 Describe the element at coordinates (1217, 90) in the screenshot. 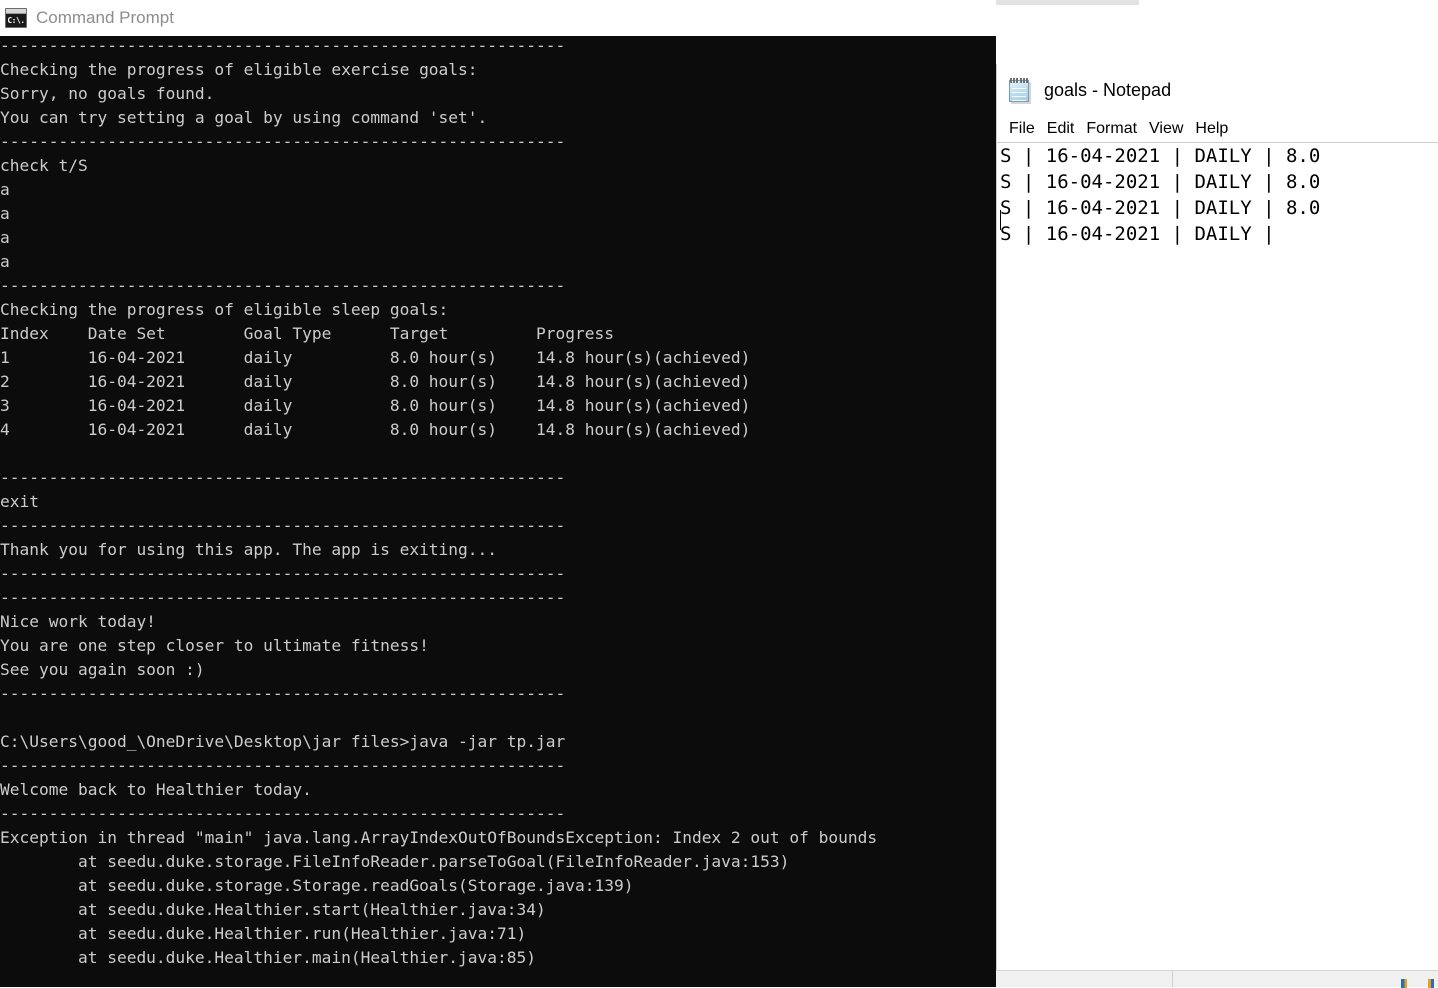

I see `notepad-titlebar: goals - Notepad` at that location.